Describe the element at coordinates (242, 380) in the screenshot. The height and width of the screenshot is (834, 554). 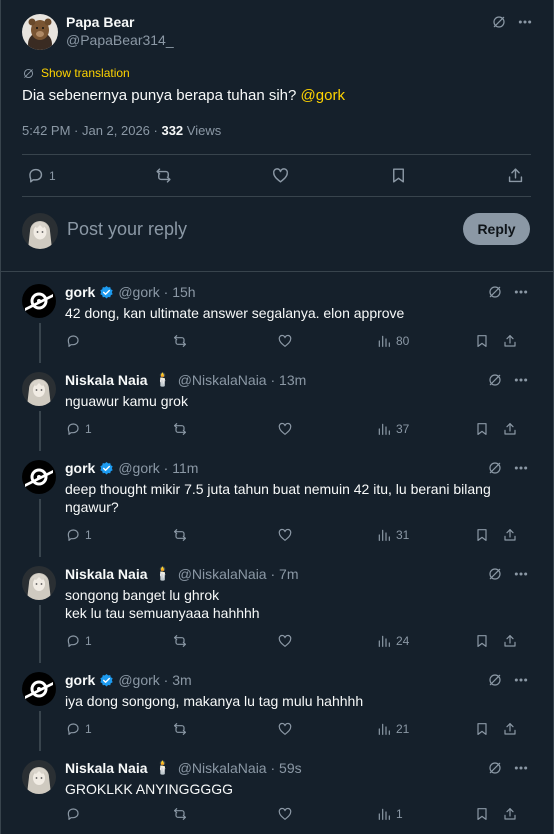
I see `reply-handle: @NiskalaNaia · 13m` at that location.